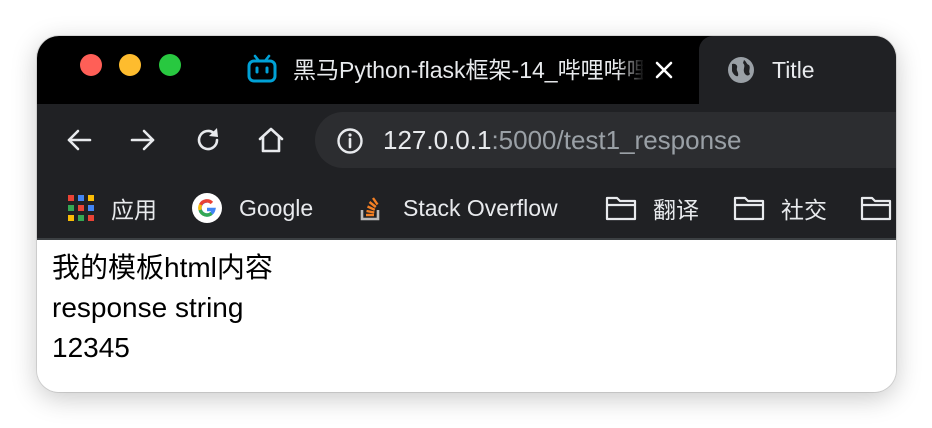 The width and height of the screenshot is (932, 428). Describe the element at coordinates (371, 208) in the screenshot. I see `stackoverflow-icon` at that location.